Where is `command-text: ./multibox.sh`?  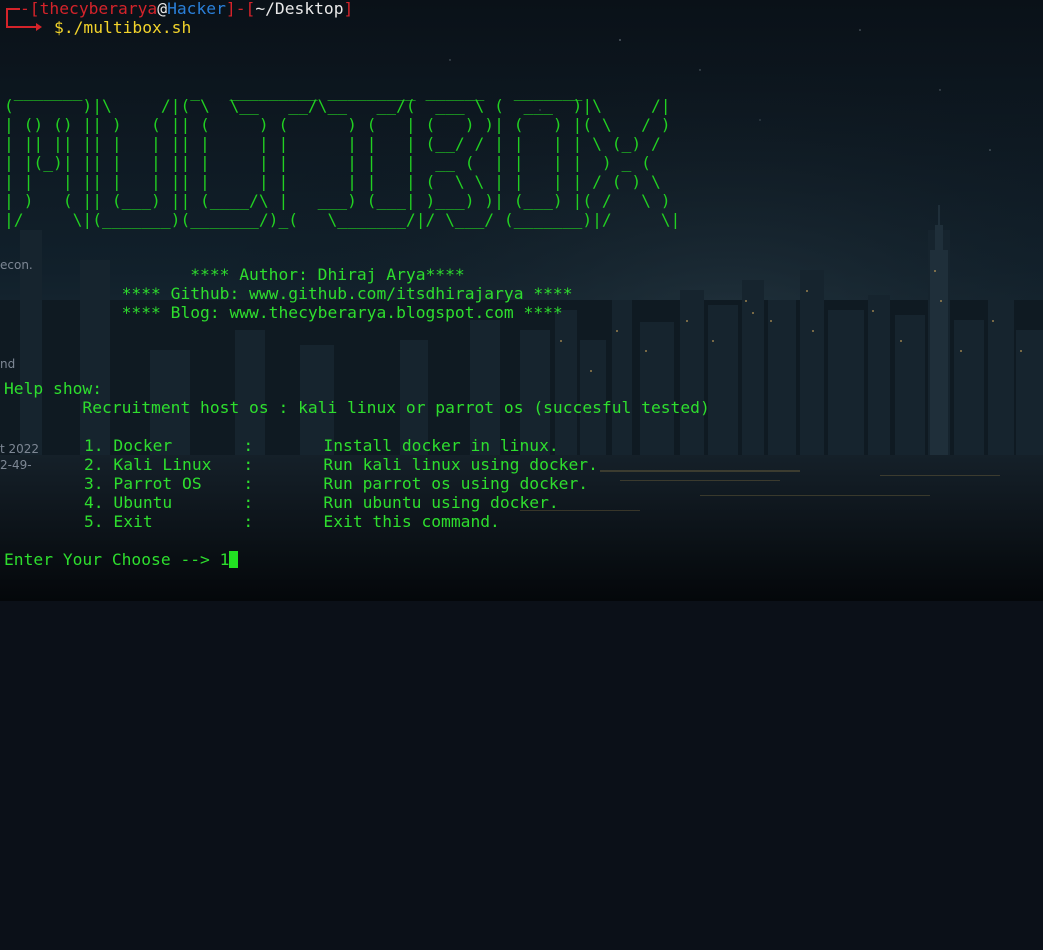 command-text: ./multibox.sh is located at coordinates (127, 27).